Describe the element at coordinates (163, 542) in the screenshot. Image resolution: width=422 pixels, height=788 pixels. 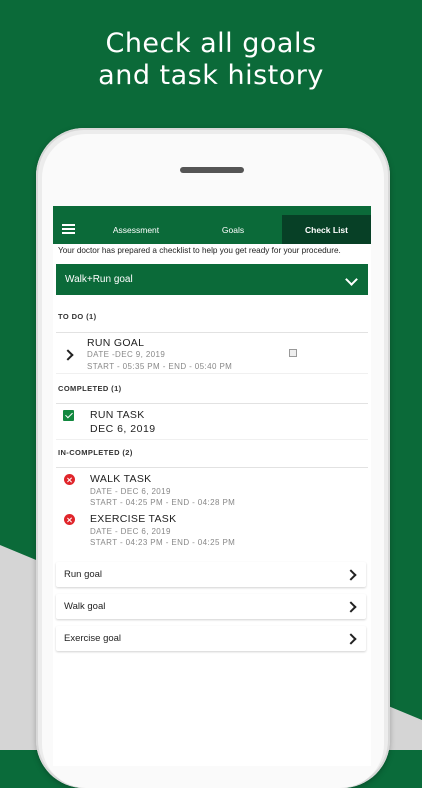
I see `task-time: START - 04:23 PM - END - 04:25 PM` at that location.